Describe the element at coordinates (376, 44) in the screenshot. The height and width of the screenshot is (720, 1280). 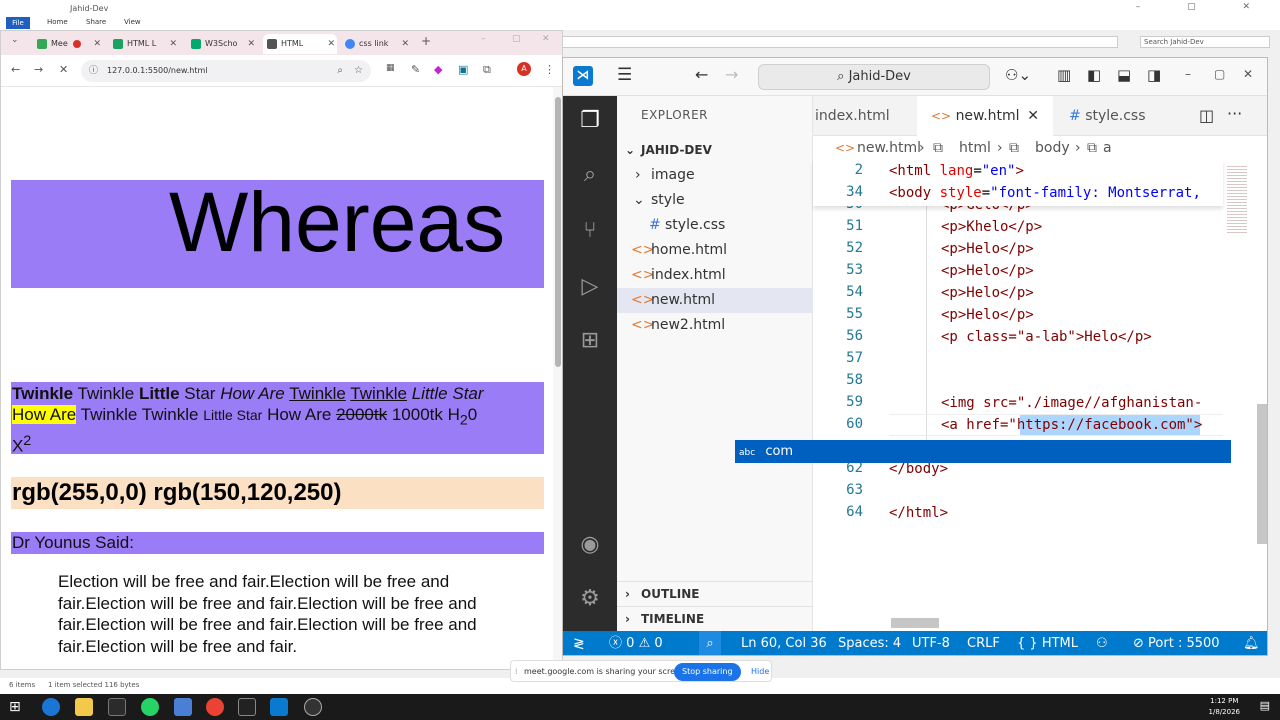
I see `browser-tab-css-link: css link ✕` at that location.